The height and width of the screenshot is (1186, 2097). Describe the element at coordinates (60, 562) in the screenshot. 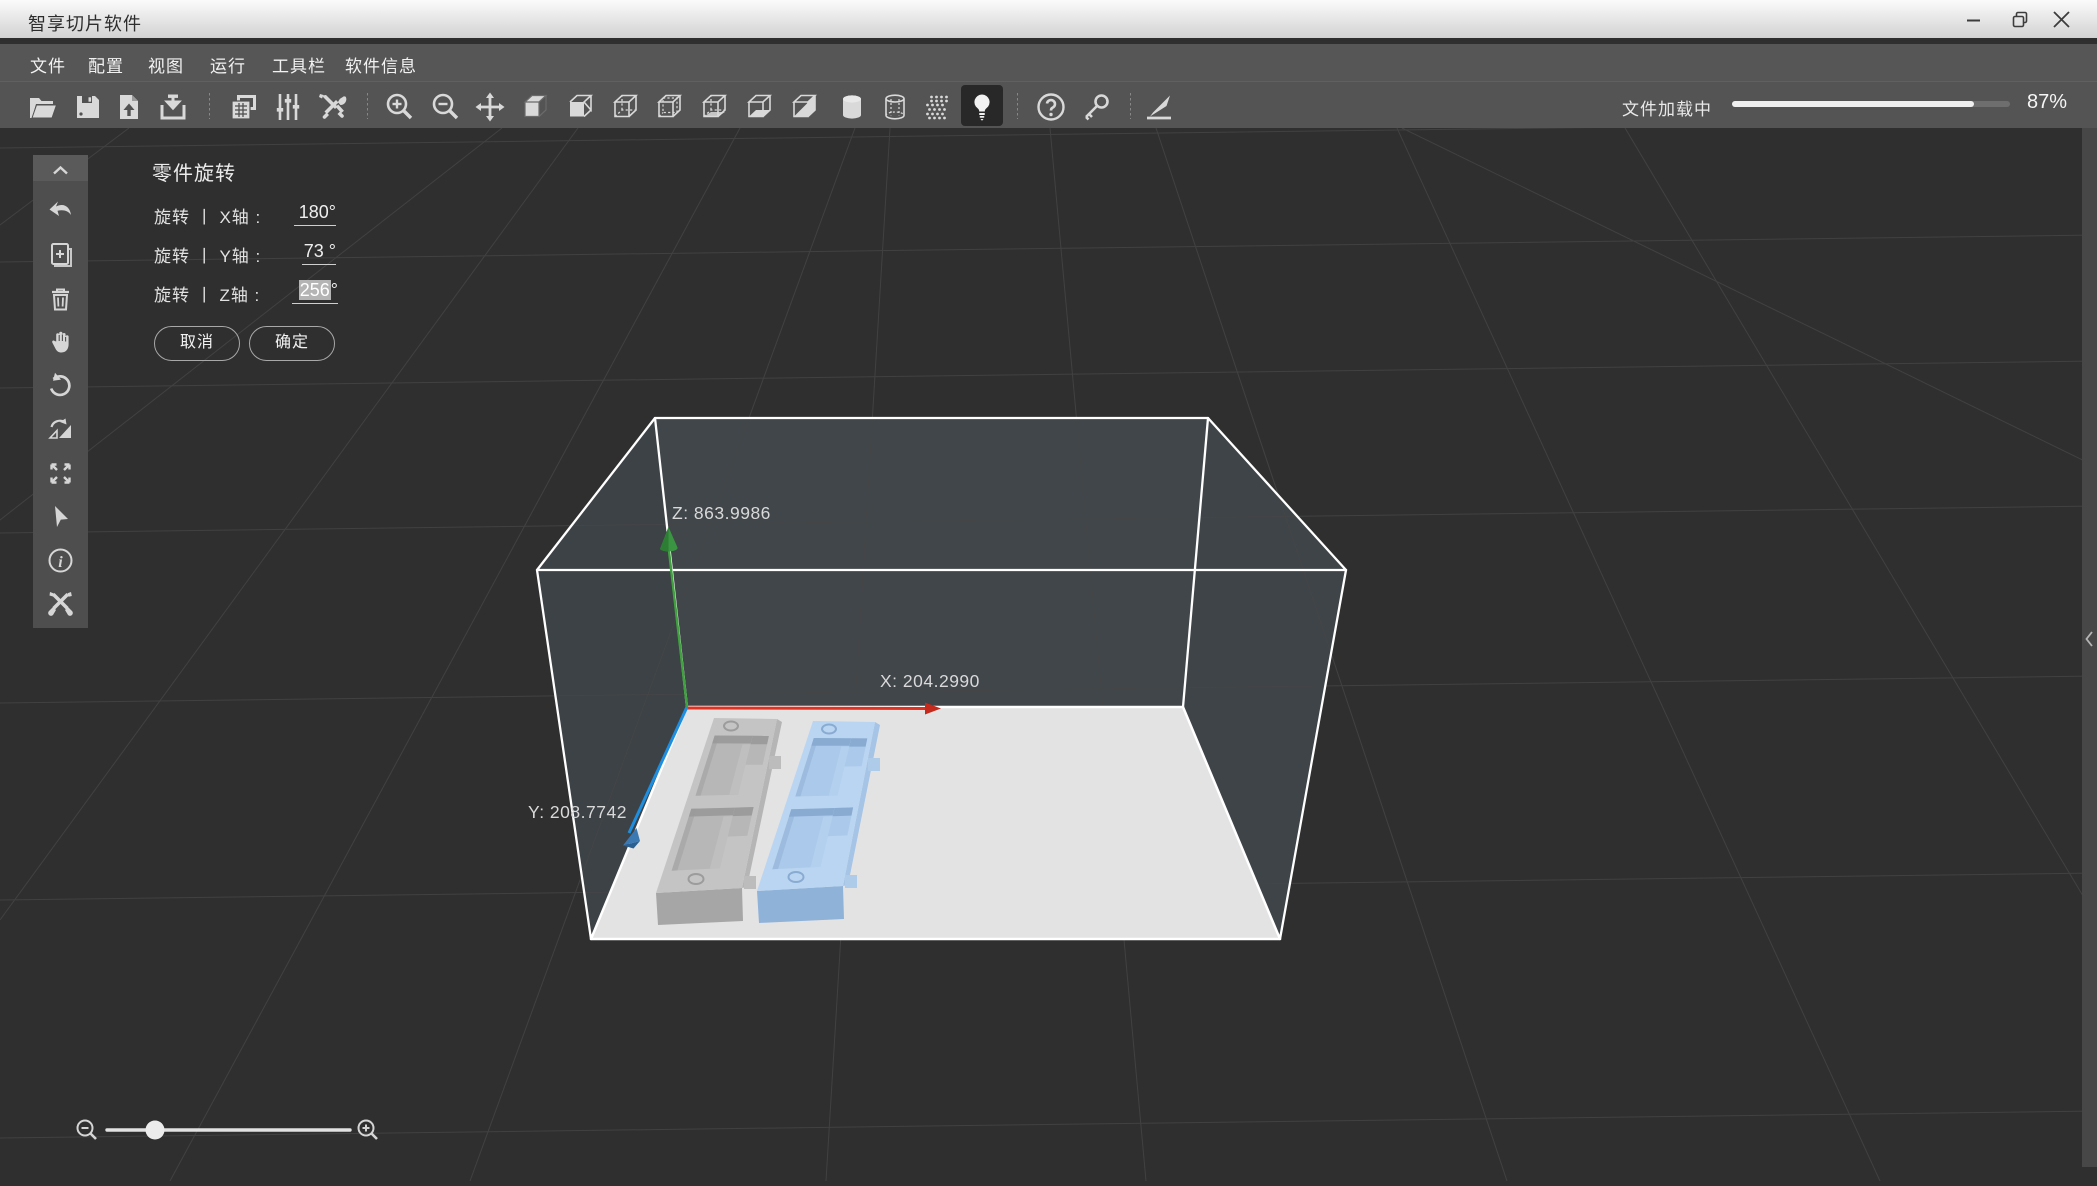

I see `svg-text: i` at that location.